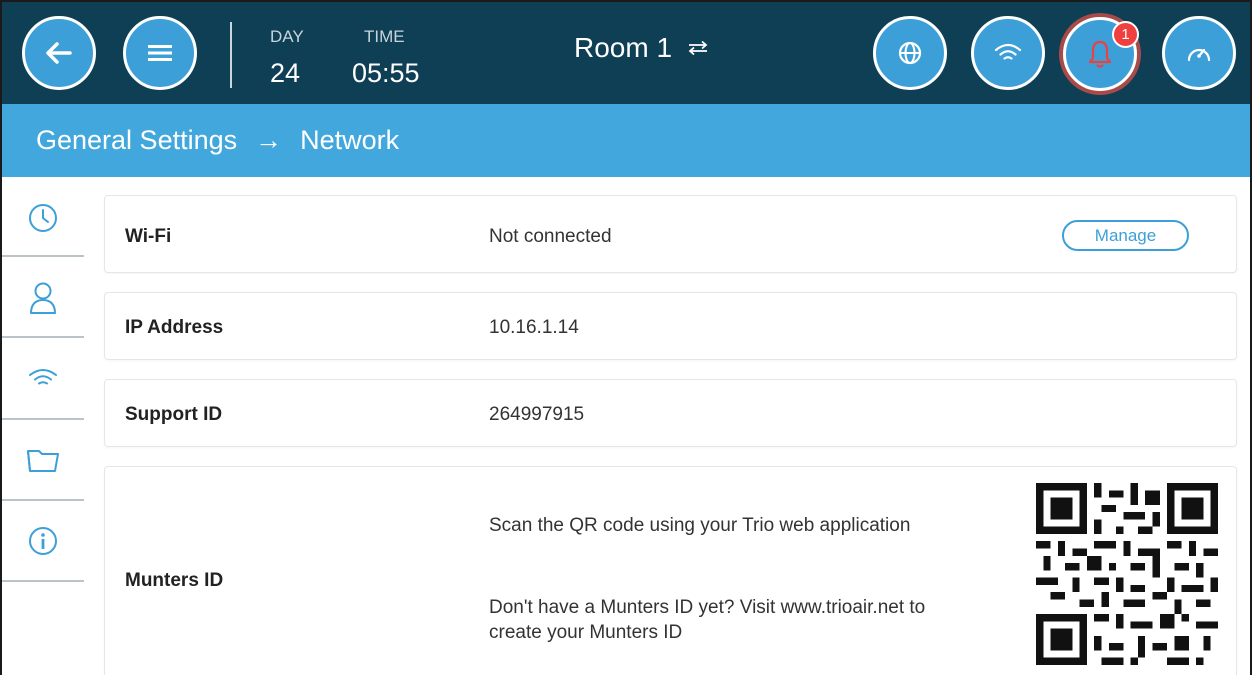 The width and height of the screenshot is (1252, 675). Describe the element at coordinates (350, 140) in the screenshot. I see `breadcrumb-current: Network` at that location.